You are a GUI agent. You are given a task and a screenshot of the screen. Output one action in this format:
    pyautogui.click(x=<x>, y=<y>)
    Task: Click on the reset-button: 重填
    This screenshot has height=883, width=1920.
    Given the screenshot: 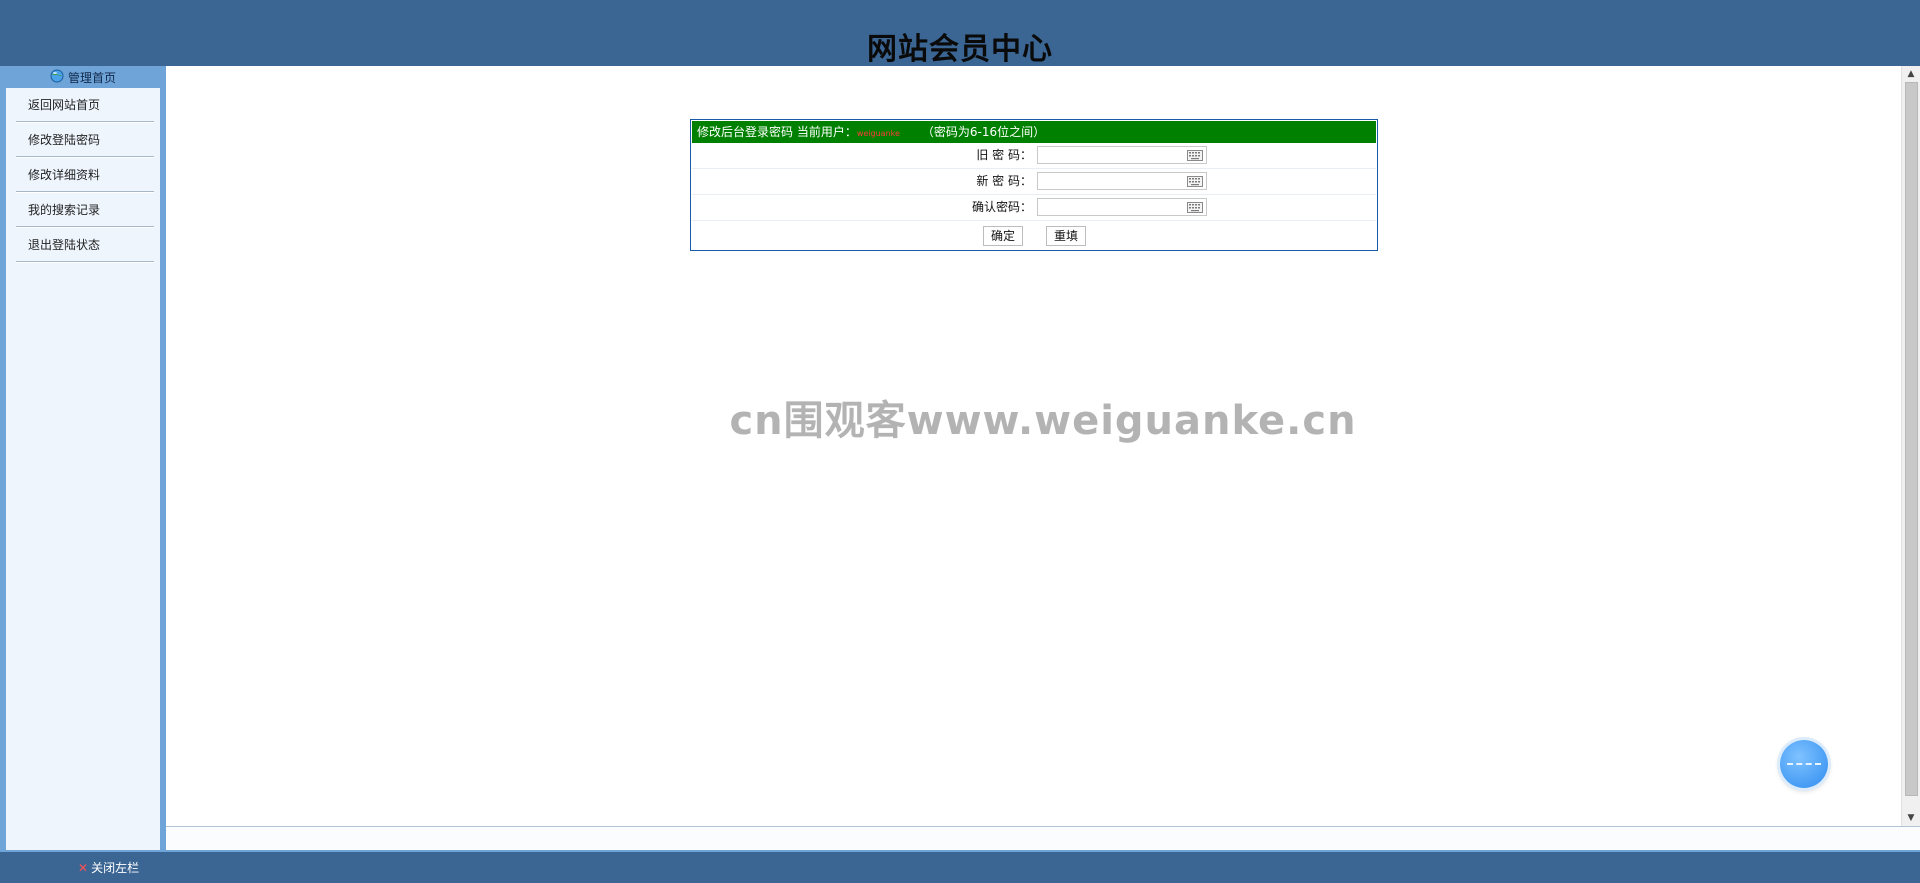 What is the action you would take?
    pyautogui.click(x=1066, y=236)
    